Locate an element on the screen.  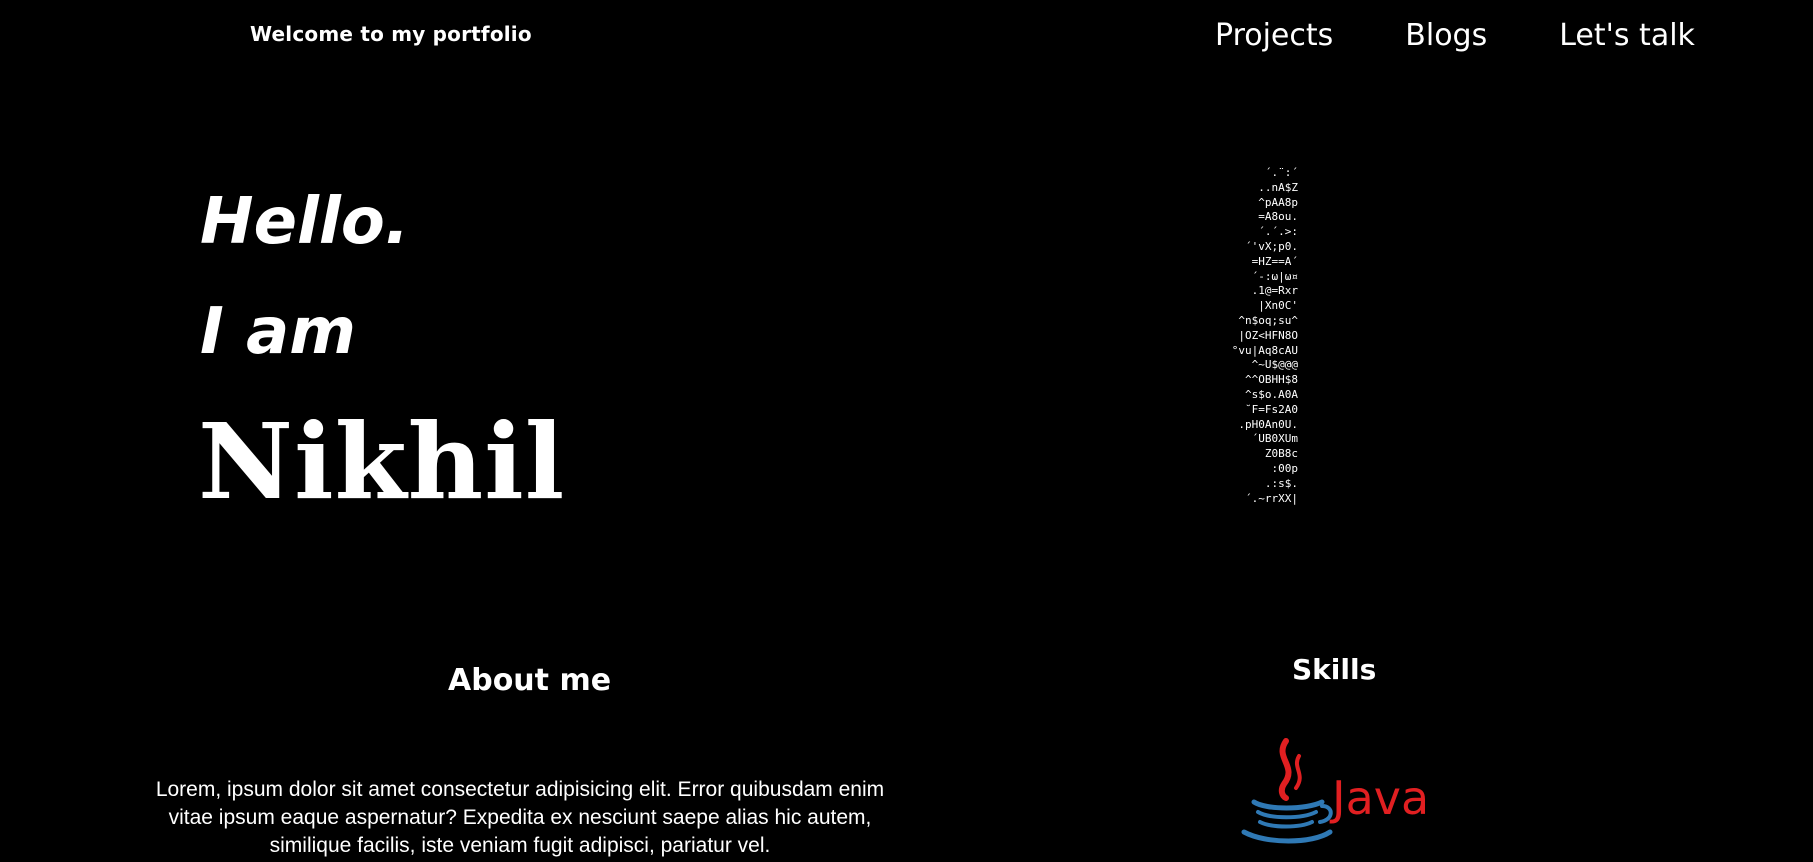
java-wordmark: Java is located at coordinates (1377, 798).